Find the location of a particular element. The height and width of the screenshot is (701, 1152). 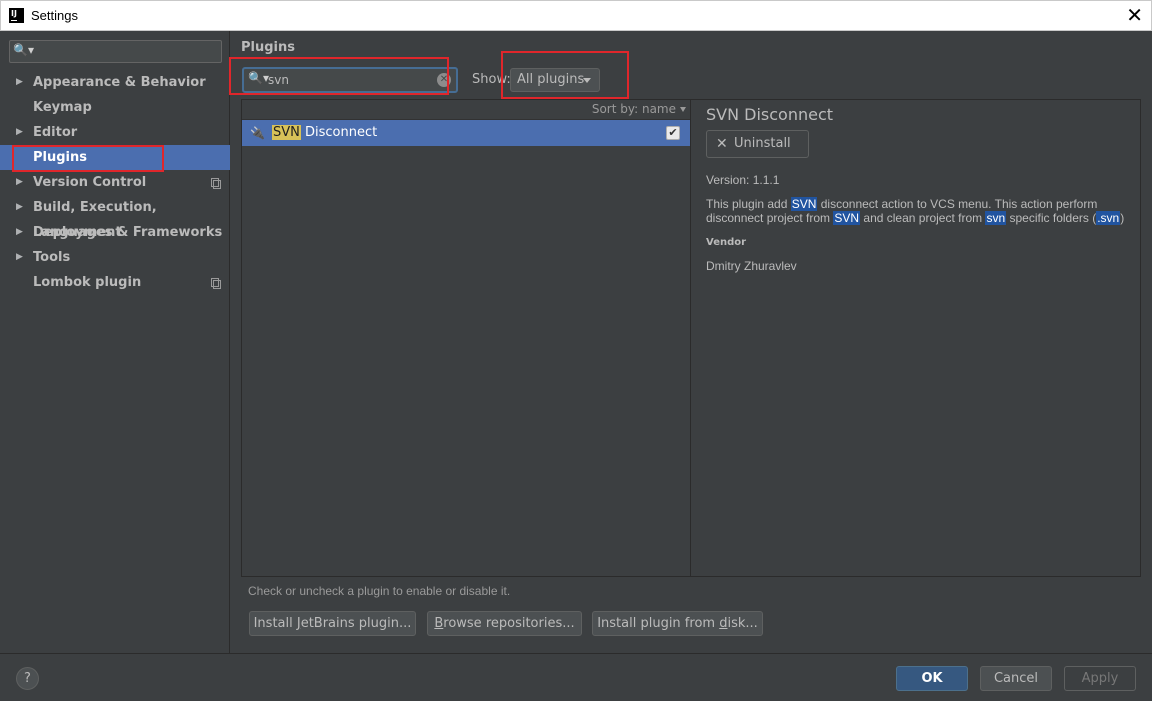

show-filter-value: All plugins is located at coordinates (551, 79).